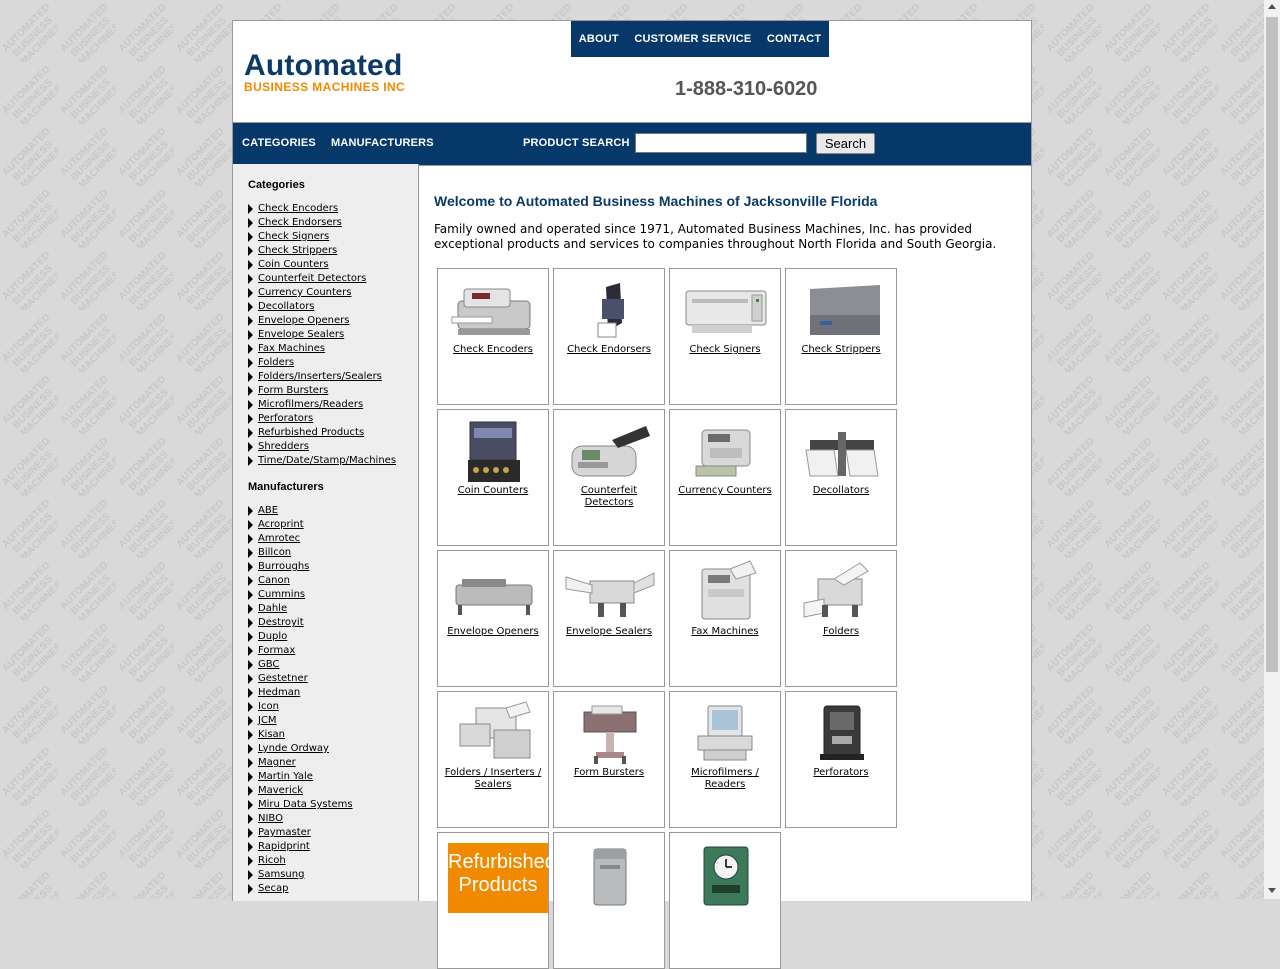 The height and width of the screenshot is (969, 1280). I want to click on manufacturer-item: Acroprint, so click(300, 525).